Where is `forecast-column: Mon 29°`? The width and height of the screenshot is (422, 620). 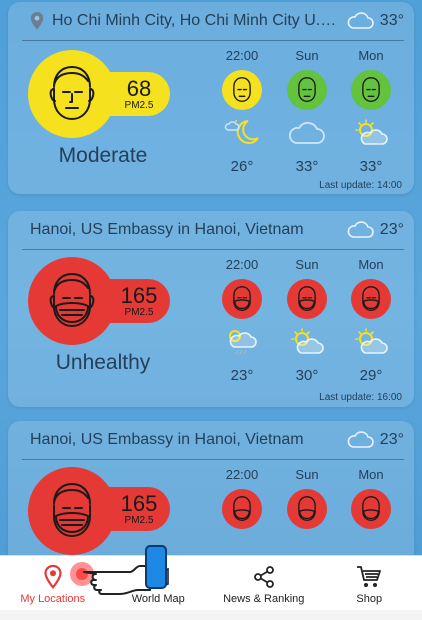 forecast-column: Mon 29° is located at coordinates (371, 320).